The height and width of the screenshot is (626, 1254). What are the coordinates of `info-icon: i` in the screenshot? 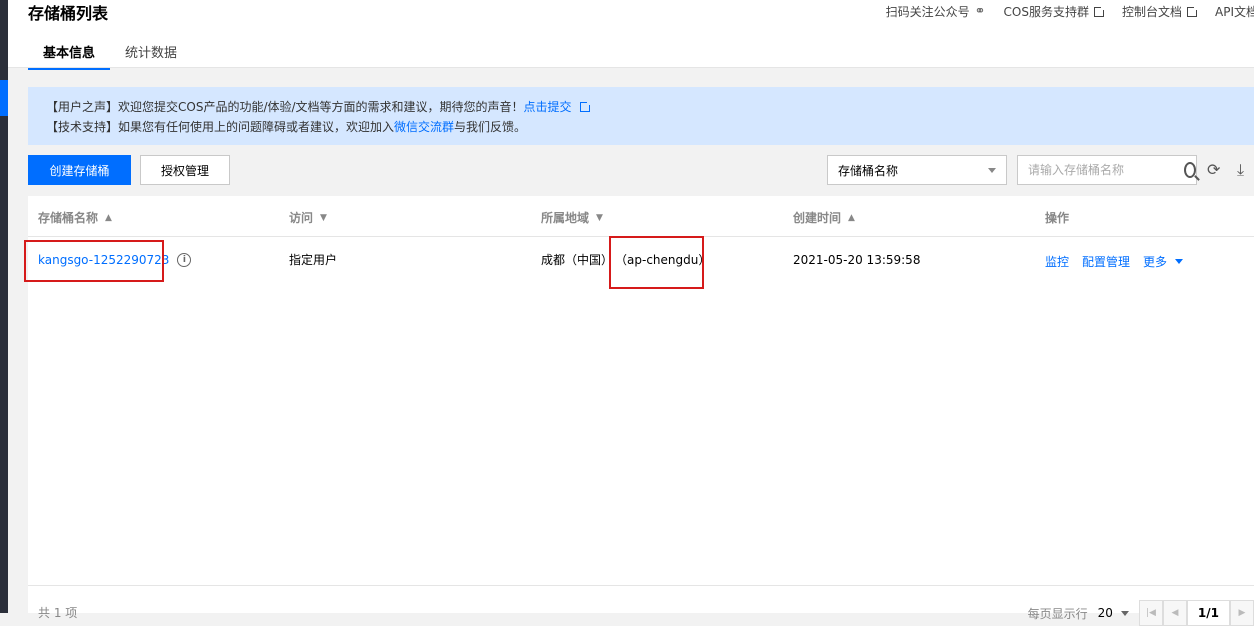 It's located at (184, 260).